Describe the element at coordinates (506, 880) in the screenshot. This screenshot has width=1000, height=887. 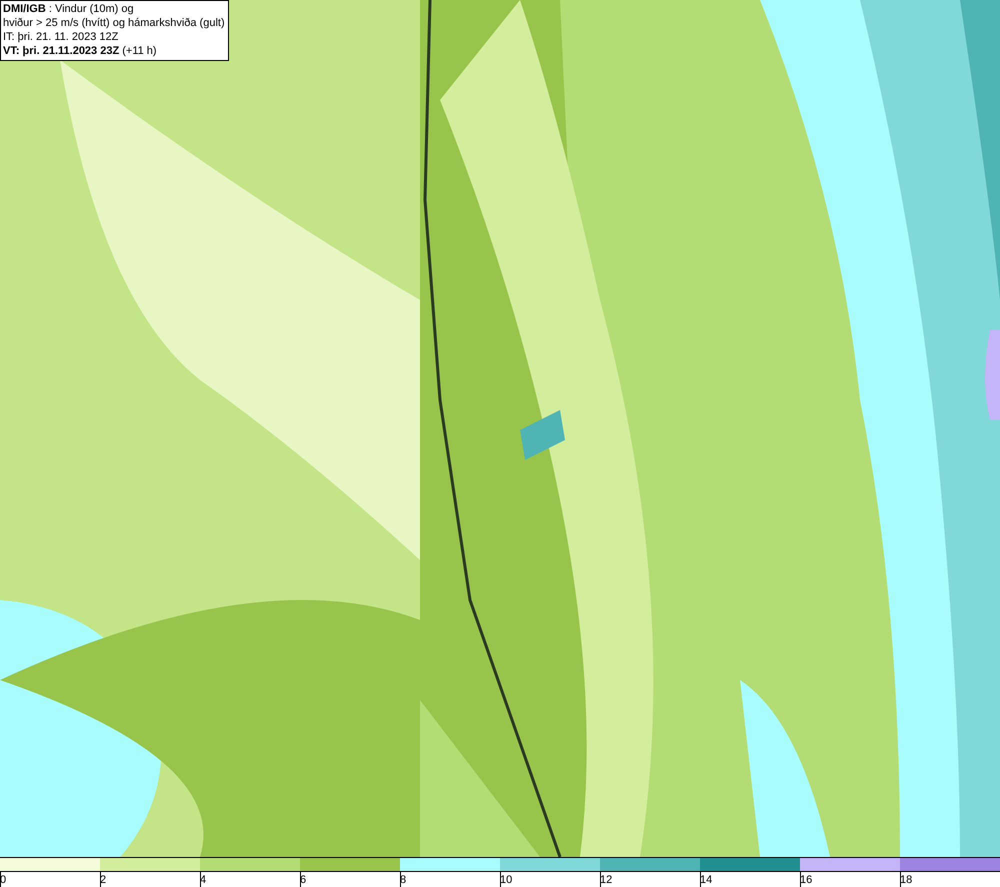
I see `tick-label: 10` at that location.